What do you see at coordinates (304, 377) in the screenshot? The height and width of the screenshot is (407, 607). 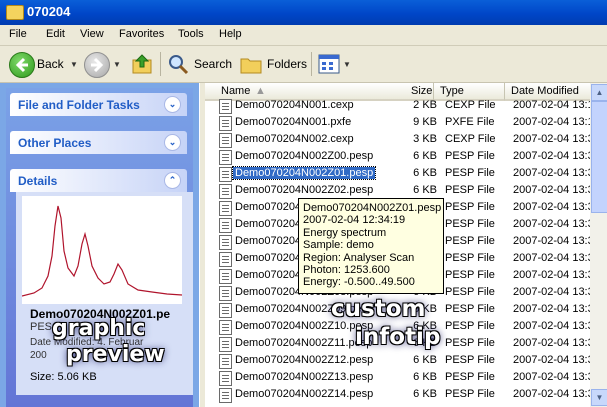 I see `file-name: Demo070204N002Z13.pesp` at bounding box center [304, 377].